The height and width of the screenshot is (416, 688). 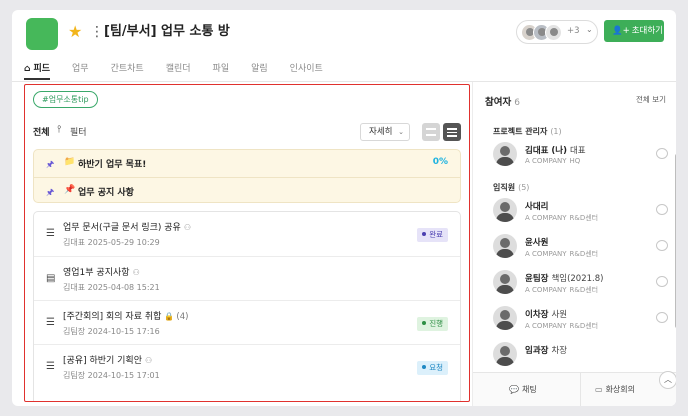 What do you see at coordinates (524, 187) in the screenshot?
I see `section-count: (5)` at bounding box center [524, 187].